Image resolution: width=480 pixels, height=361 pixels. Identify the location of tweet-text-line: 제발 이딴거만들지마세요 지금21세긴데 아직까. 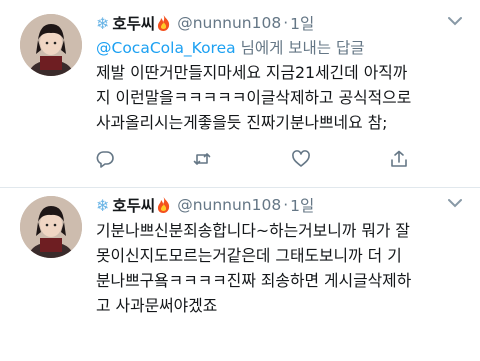
(252, 72).